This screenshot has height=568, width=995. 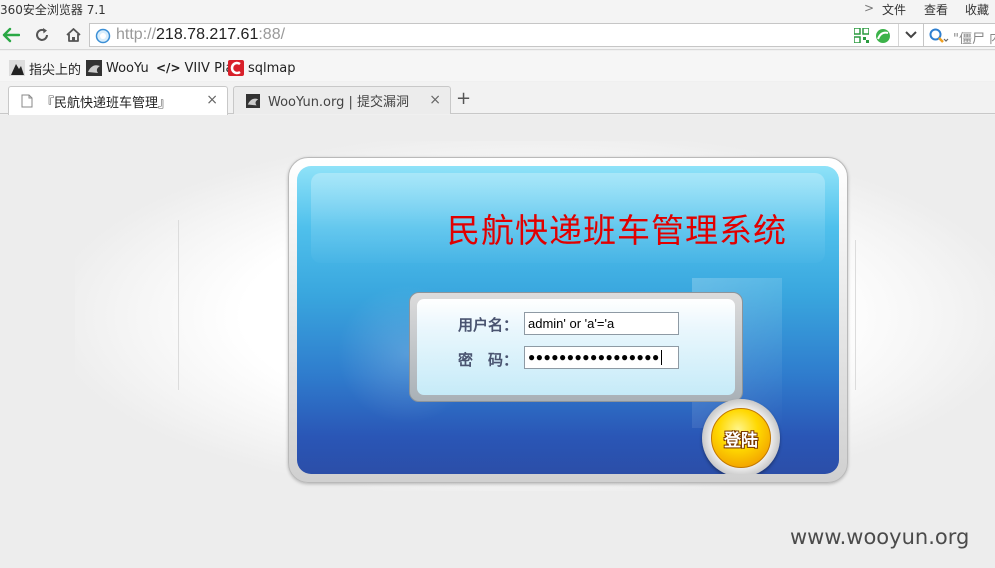 I want to click on page-icon, so click(x=27, y=101).